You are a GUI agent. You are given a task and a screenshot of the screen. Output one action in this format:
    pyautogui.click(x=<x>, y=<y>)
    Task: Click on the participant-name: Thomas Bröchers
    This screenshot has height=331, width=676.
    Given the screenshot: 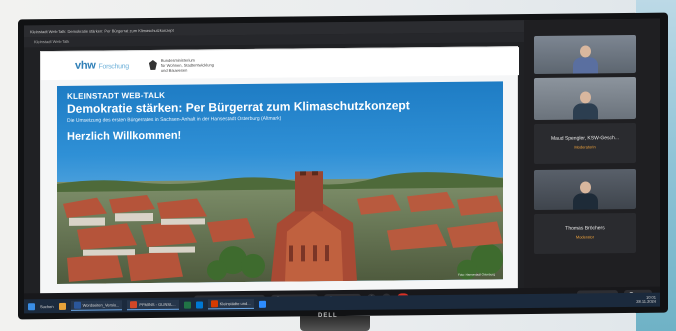 What is the action you would take?
    pyautogui.click(x=585, y=228)
    